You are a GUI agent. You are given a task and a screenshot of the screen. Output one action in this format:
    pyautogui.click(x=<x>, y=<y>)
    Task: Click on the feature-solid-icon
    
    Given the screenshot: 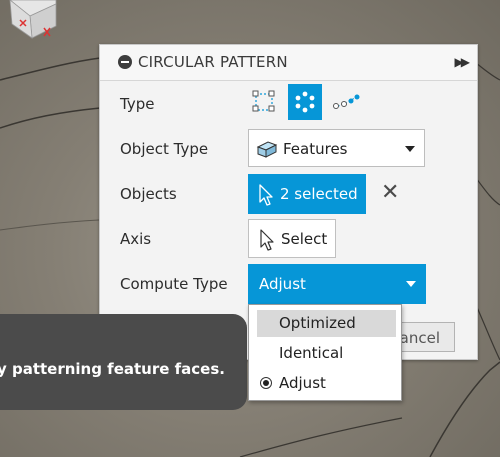 What is the action you would take?
    pyautogui.click(x=267, y=149)
    